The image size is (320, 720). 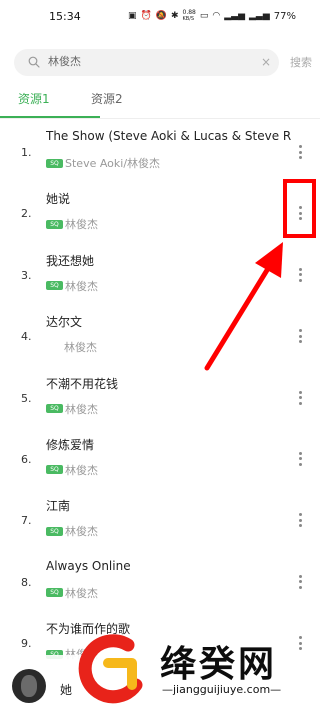 I want to click on signal-icon: ▂▃▅, so click(x=234, y=15).